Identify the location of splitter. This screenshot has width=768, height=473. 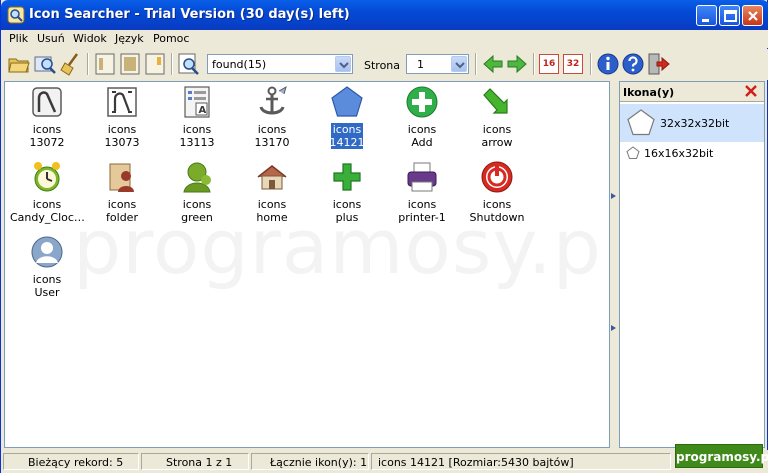
(614, 264).